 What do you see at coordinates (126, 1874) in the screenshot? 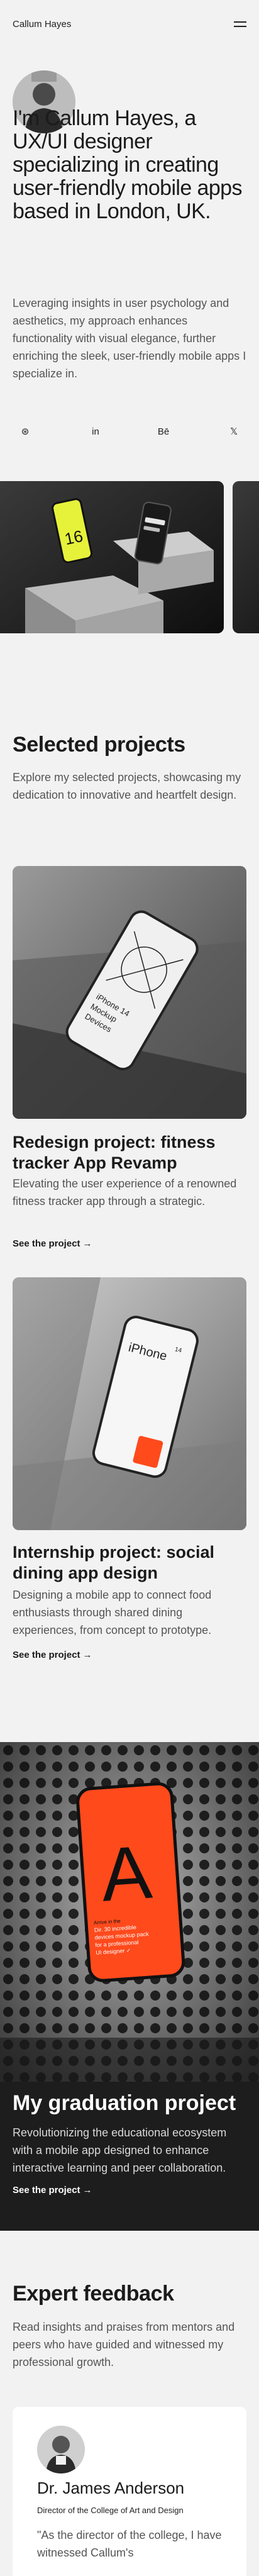
I see `graduation-letter: A` at bounding box center [126, 1874].